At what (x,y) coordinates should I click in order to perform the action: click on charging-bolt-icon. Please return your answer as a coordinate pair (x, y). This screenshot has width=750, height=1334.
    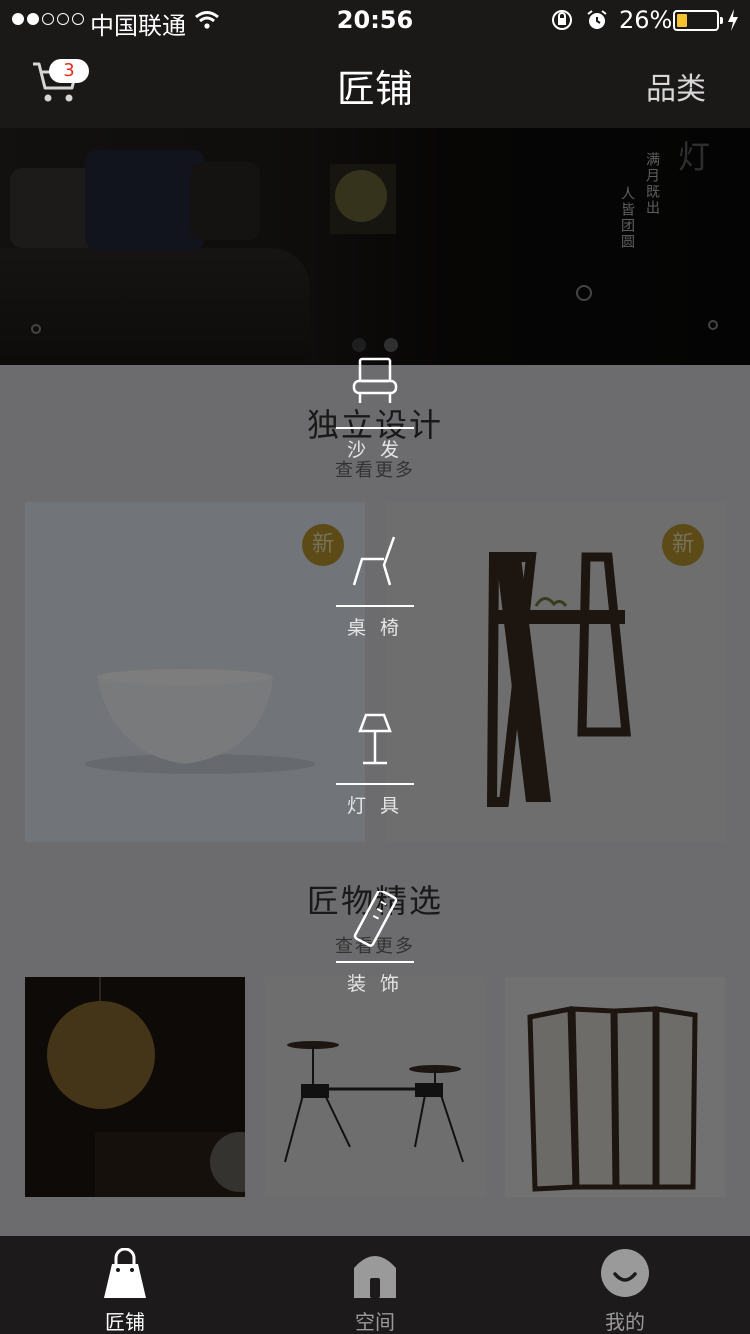
    Looking at the image, I should click on (733, 23).